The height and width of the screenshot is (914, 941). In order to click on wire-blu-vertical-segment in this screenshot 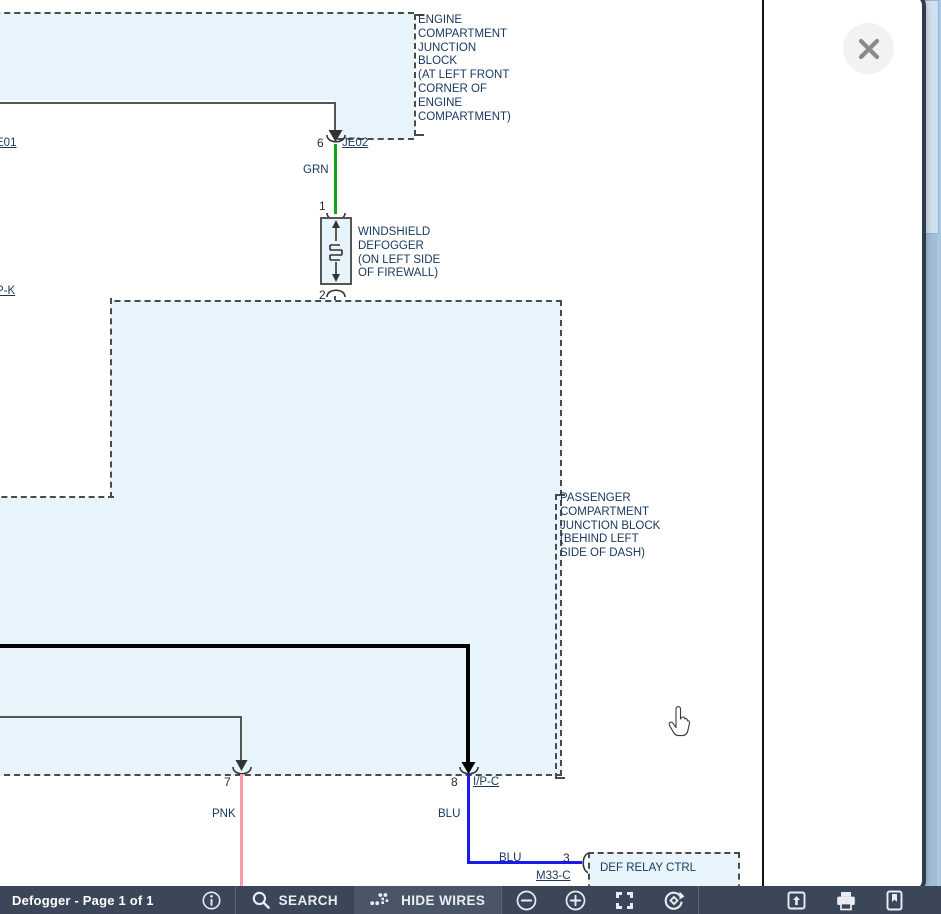, I will do `click(468, 819)`.